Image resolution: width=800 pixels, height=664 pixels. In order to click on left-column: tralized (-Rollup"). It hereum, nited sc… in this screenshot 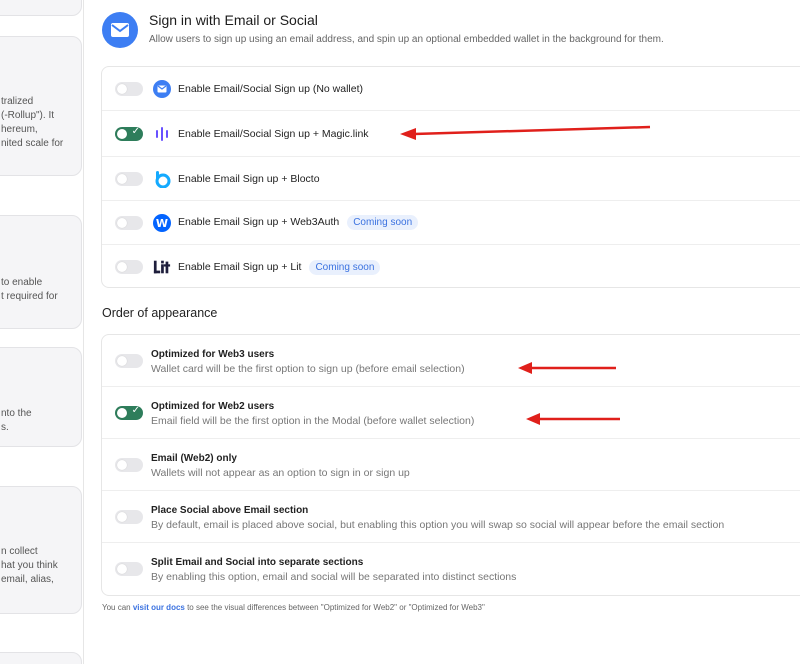, I will do `click(42, 332)`.